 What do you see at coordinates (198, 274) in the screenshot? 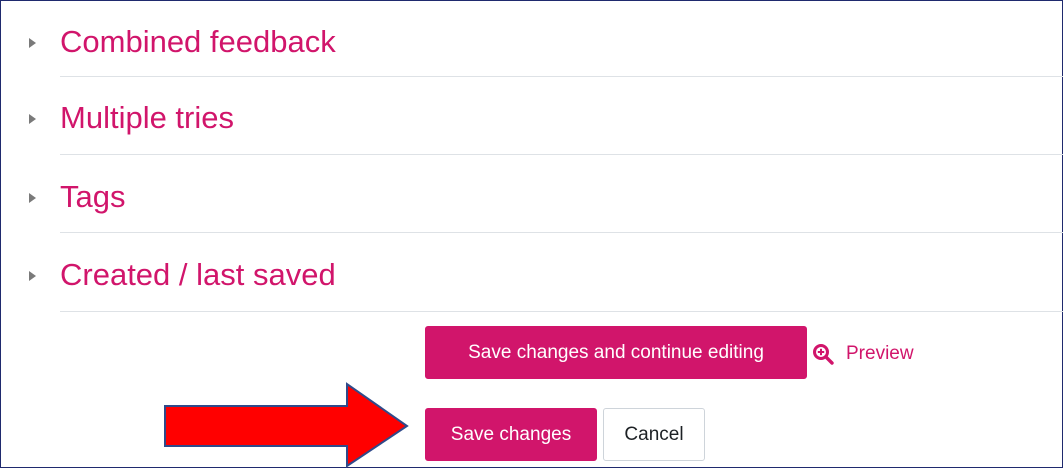
I see `section-title: Created / last saved` at bounding box center [198, 274].